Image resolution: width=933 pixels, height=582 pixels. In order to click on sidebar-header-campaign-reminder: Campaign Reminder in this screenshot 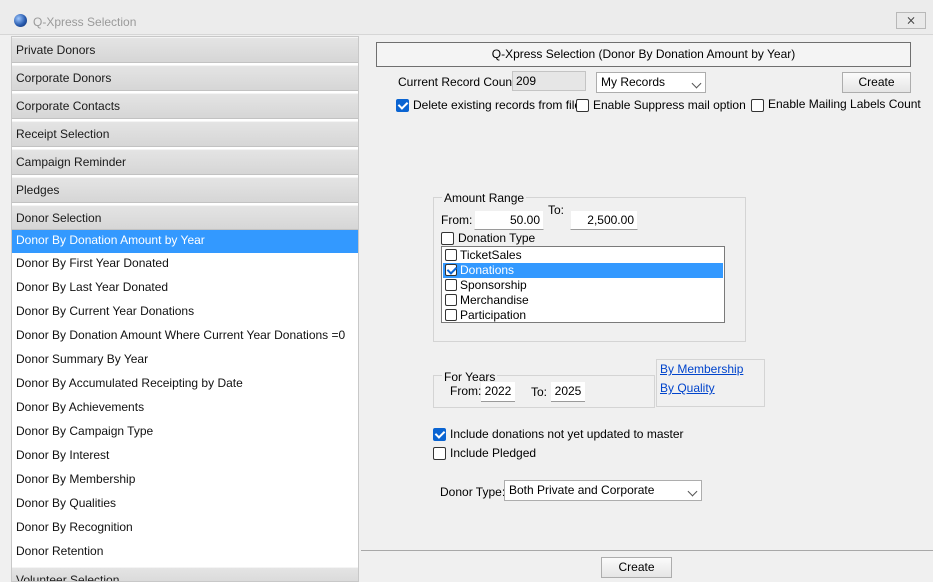, I will do `click(185, 162)`.